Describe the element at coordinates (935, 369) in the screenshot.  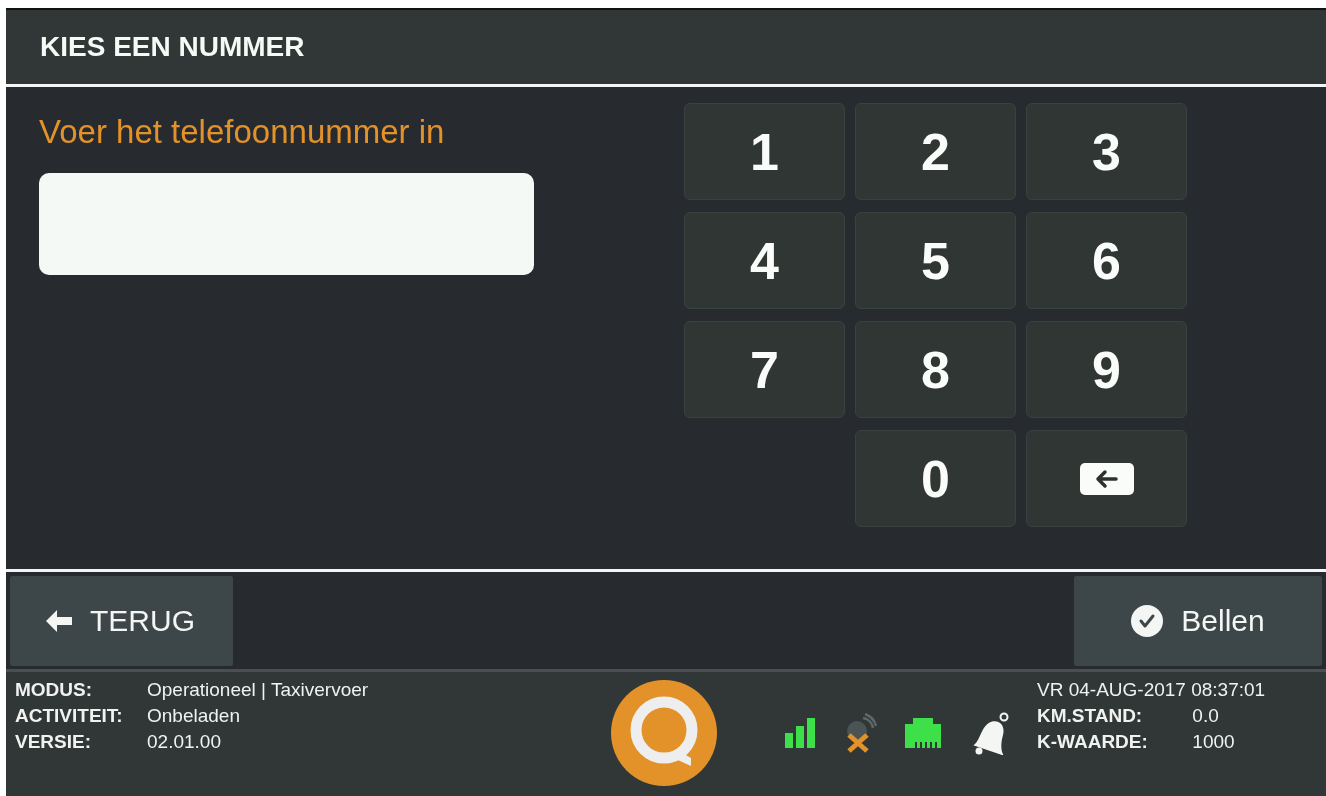
I see `digit-key: 8` at that location.